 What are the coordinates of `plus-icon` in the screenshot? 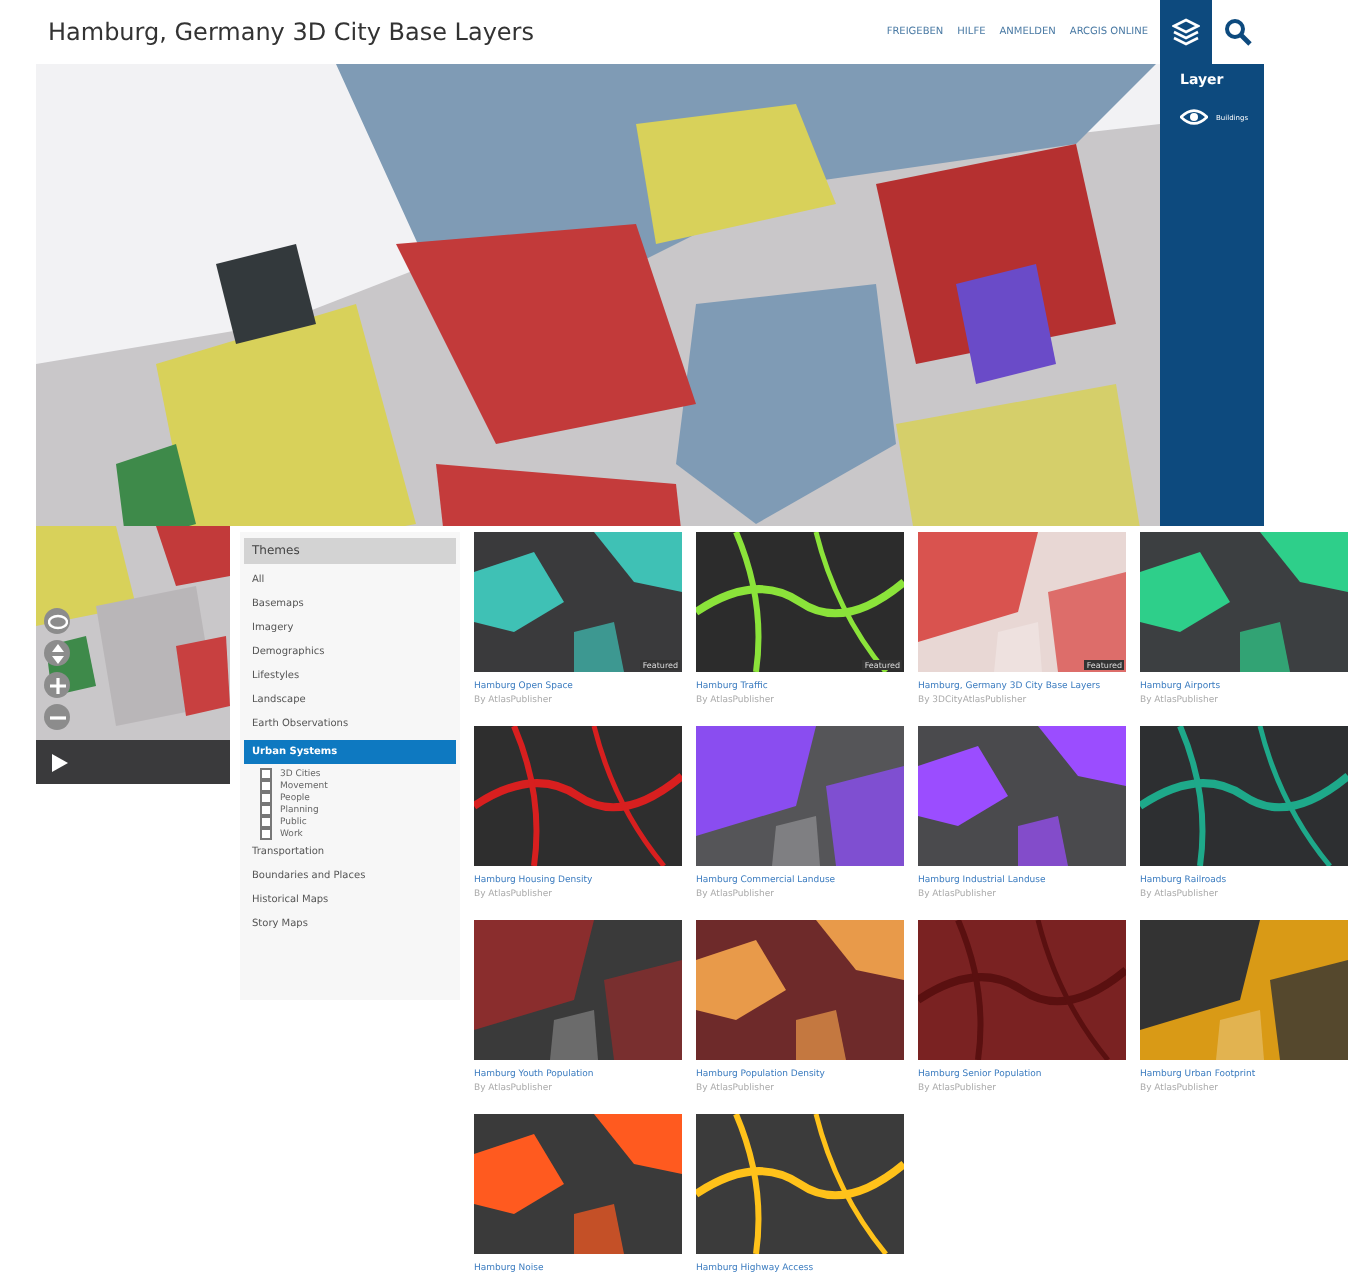 It's located at (57, 685).